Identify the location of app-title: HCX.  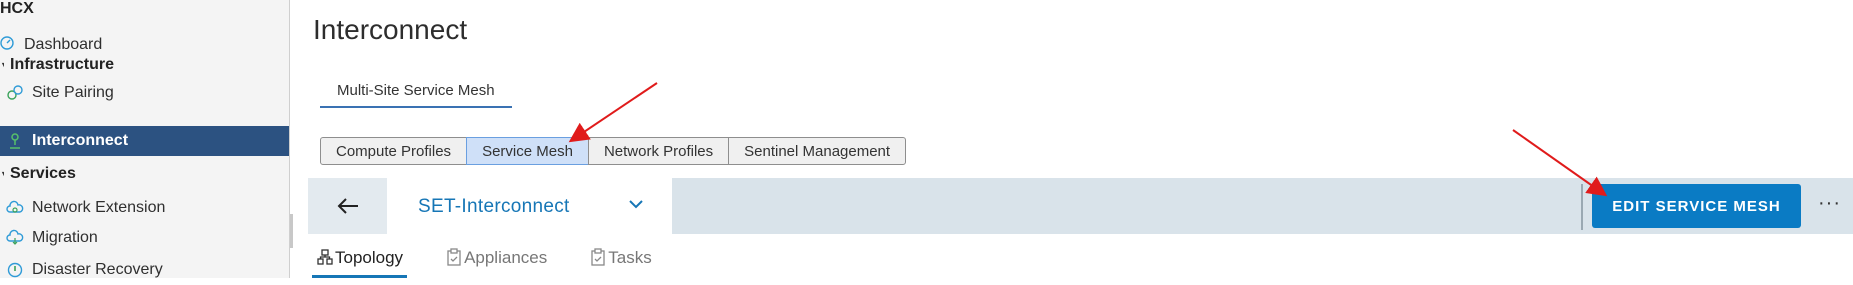
(17, 8).